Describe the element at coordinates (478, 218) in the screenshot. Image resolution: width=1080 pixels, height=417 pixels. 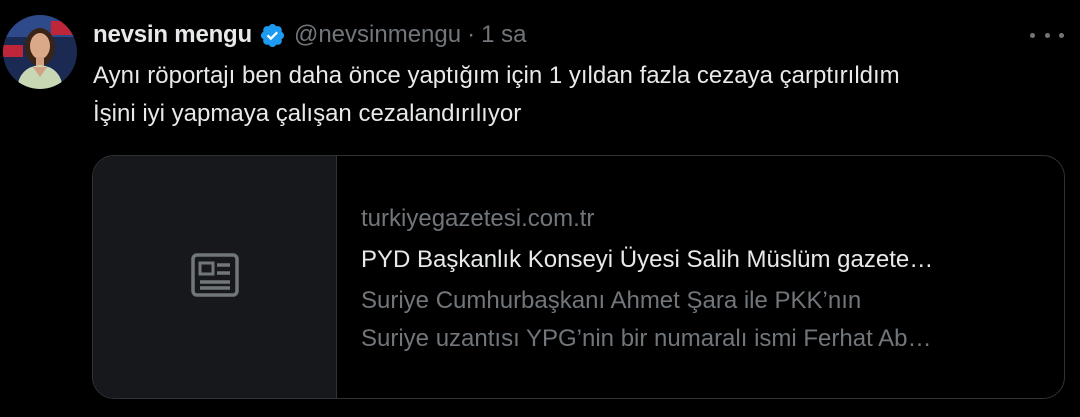
I see `link-card-domain: turkiyegazetesi.com.tr` at that location.